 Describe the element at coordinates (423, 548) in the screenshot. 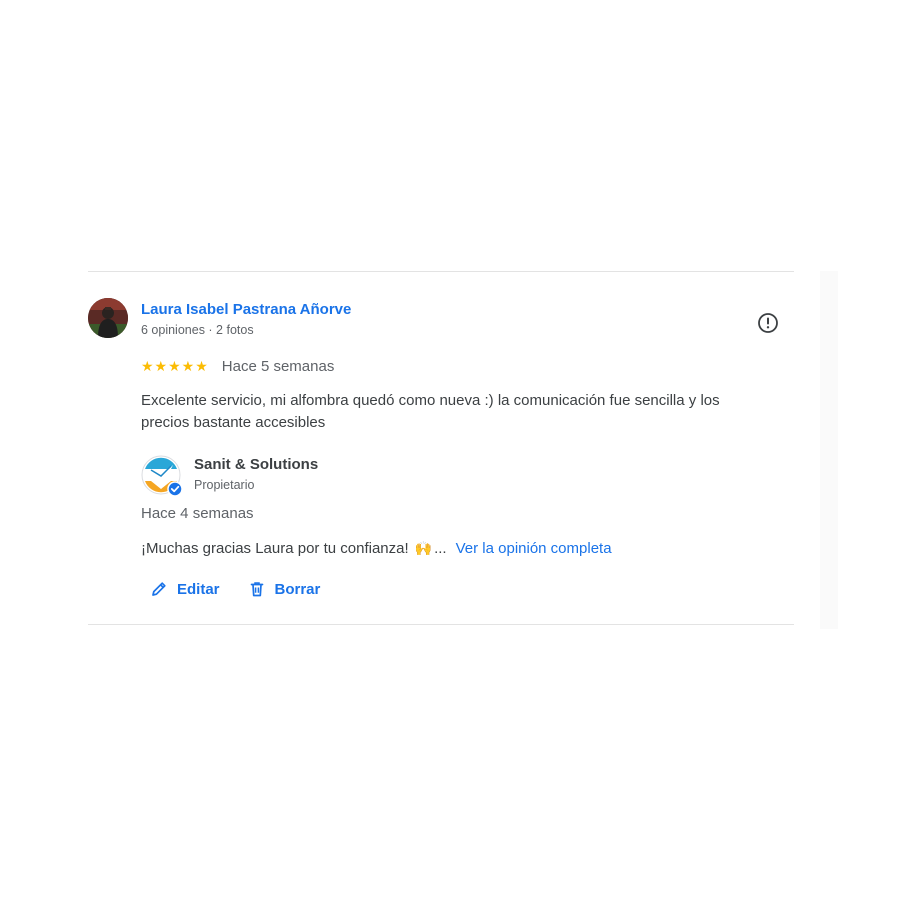

I see `raising-hands-emoji: 🙌` at that location.